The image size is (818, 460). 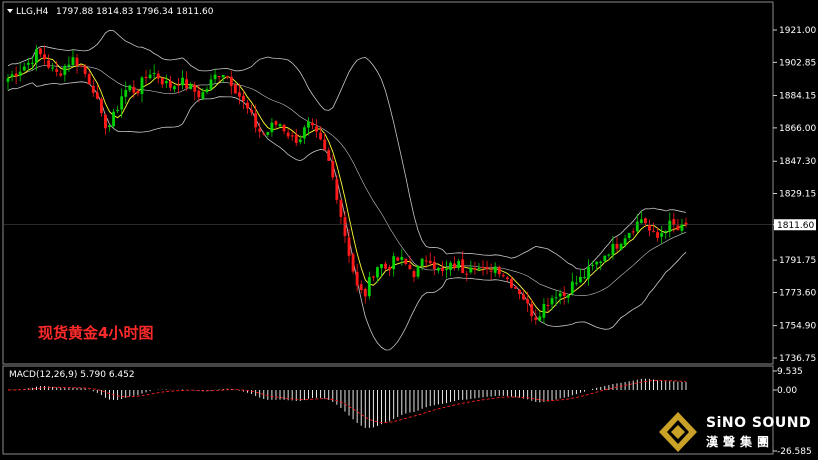 I want to click on chart-annotation-title: 现货黄金4小时图, so click(x=95, y=333).